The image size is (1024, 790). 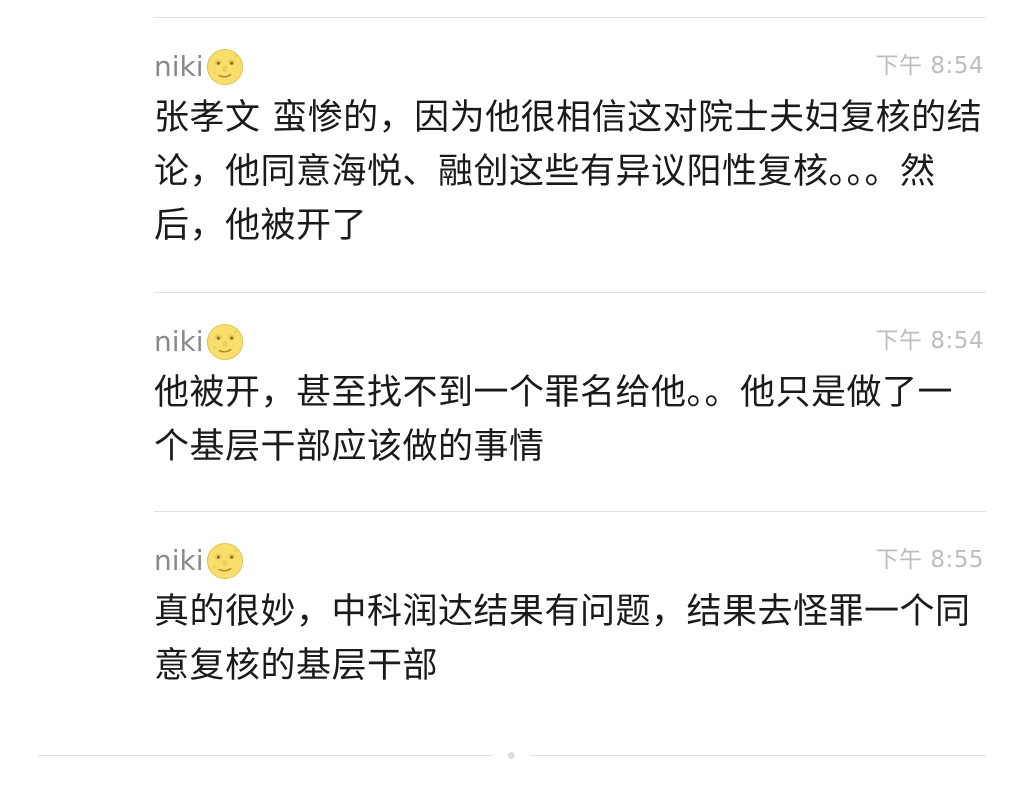 I want to click on separator-dot, so click(x=511, y=755).